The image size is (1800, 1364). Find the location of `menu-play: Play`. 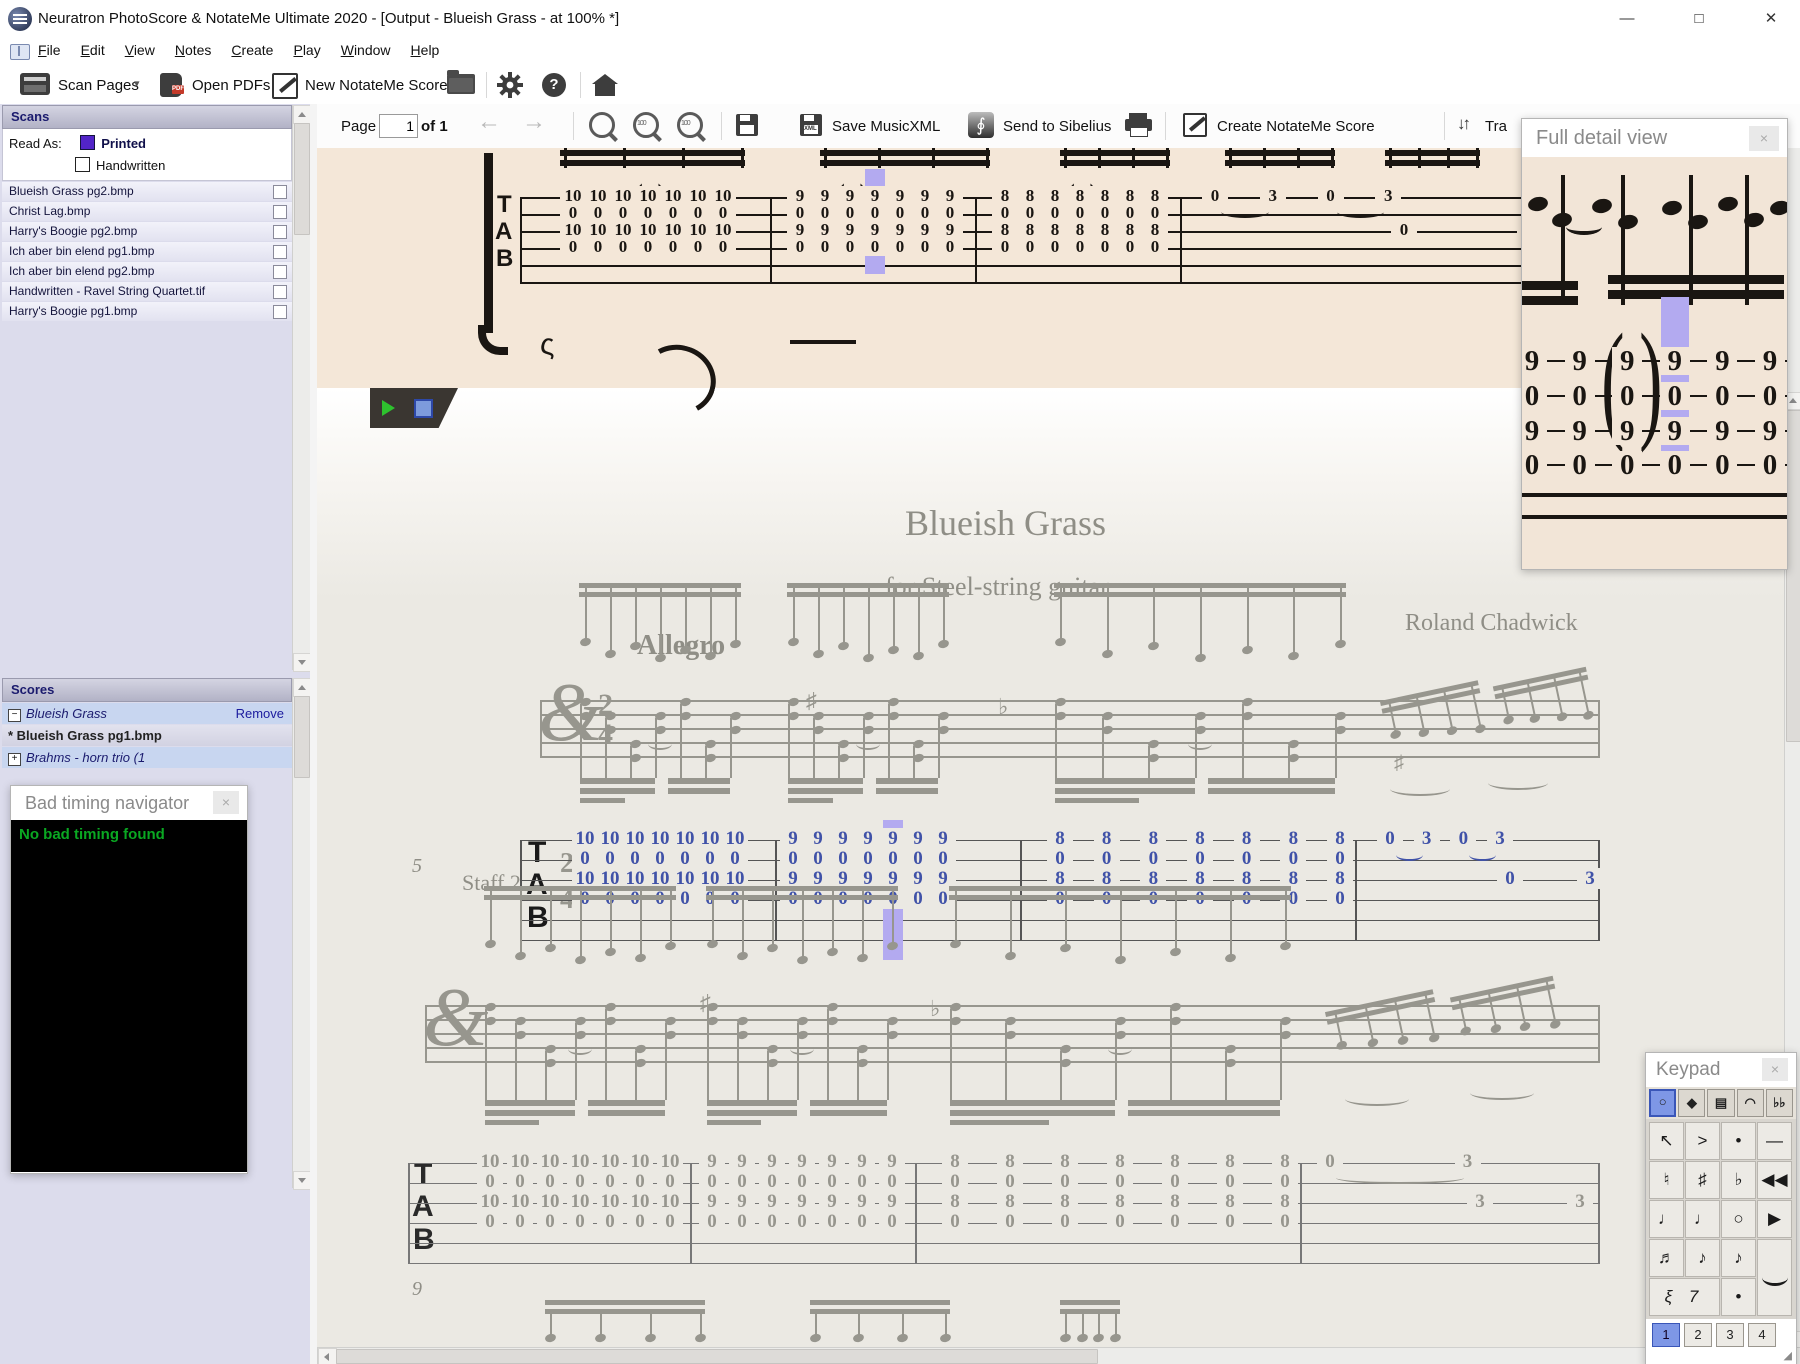

menu-play: Play is located at coordinates (306, 50).